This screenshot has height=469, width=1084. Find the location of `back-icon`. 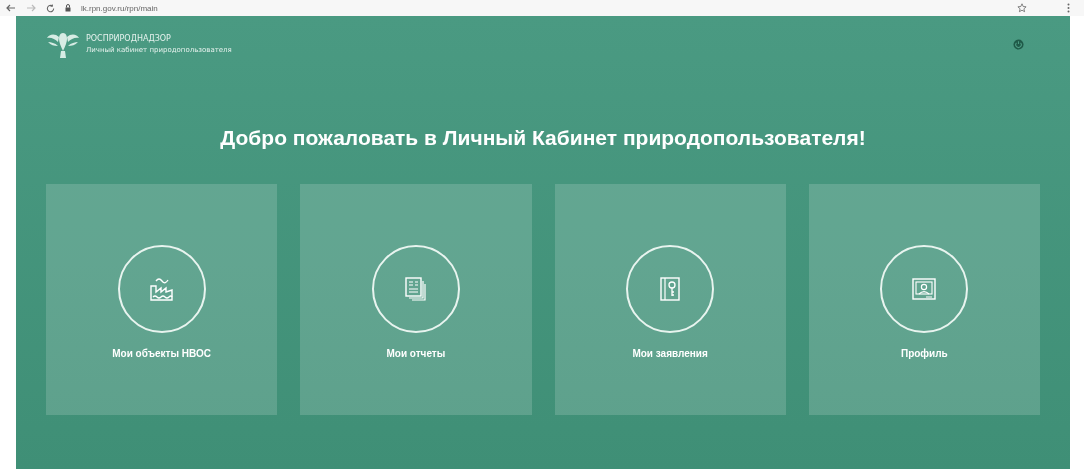

back-icon is located at coordinates (11, 8).